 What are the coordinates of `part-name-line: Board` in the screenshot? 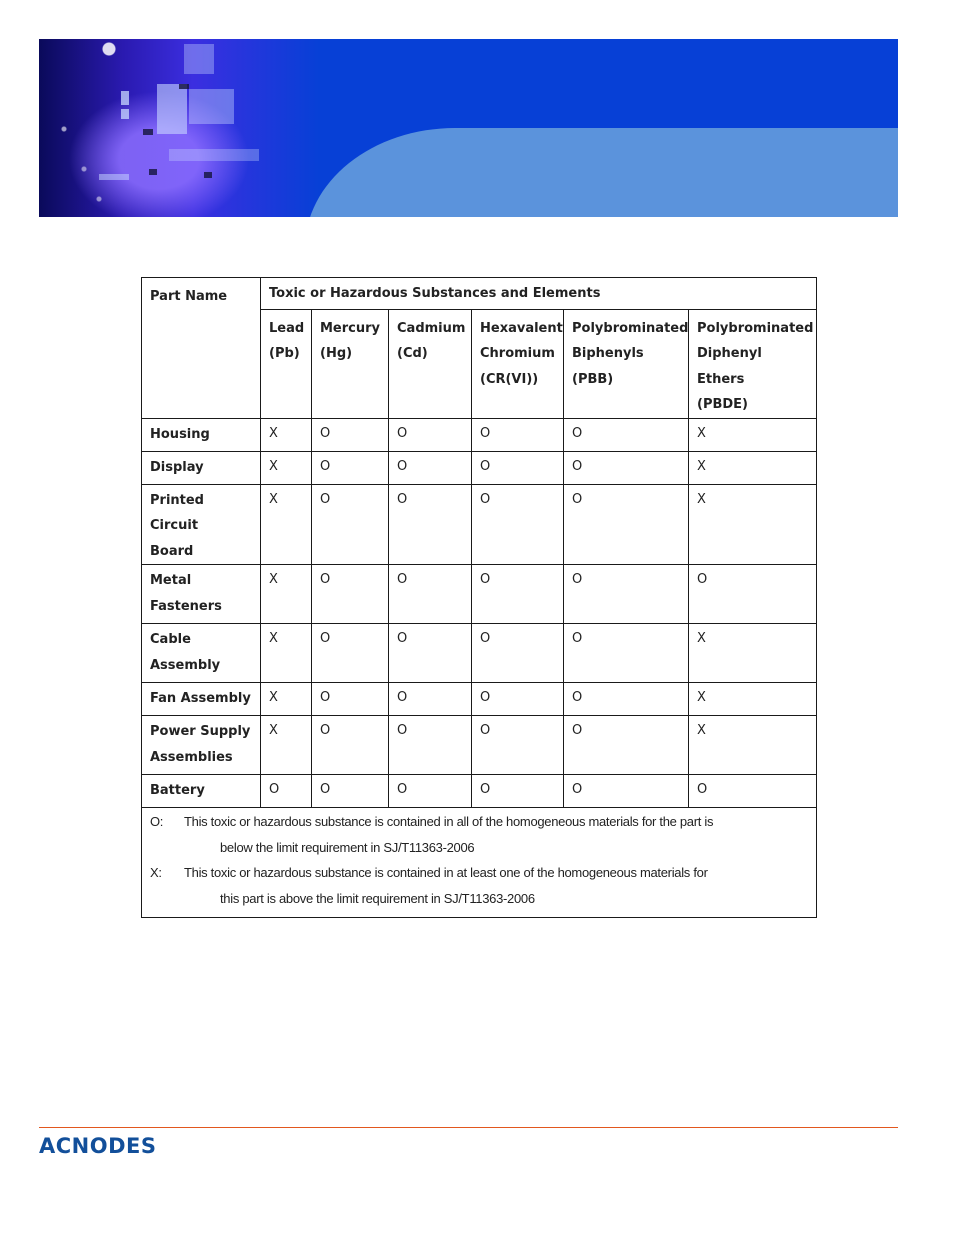 It's located at (172, 551).